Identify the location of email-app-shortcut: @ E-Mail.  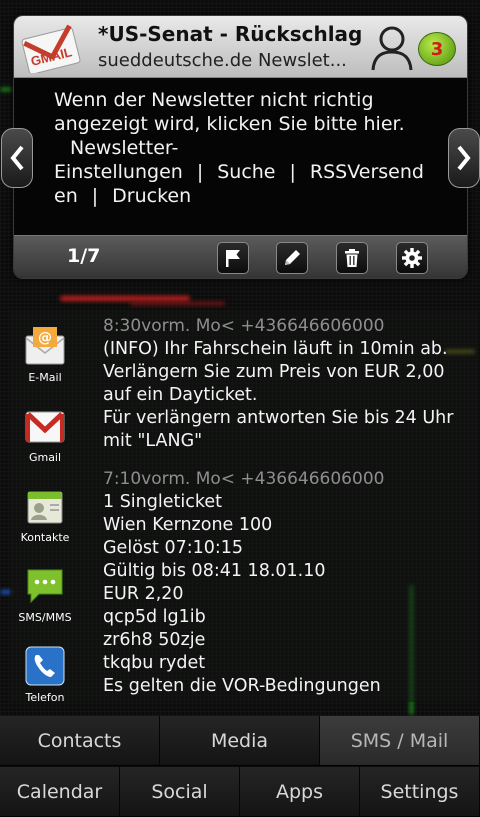
(45, 360).